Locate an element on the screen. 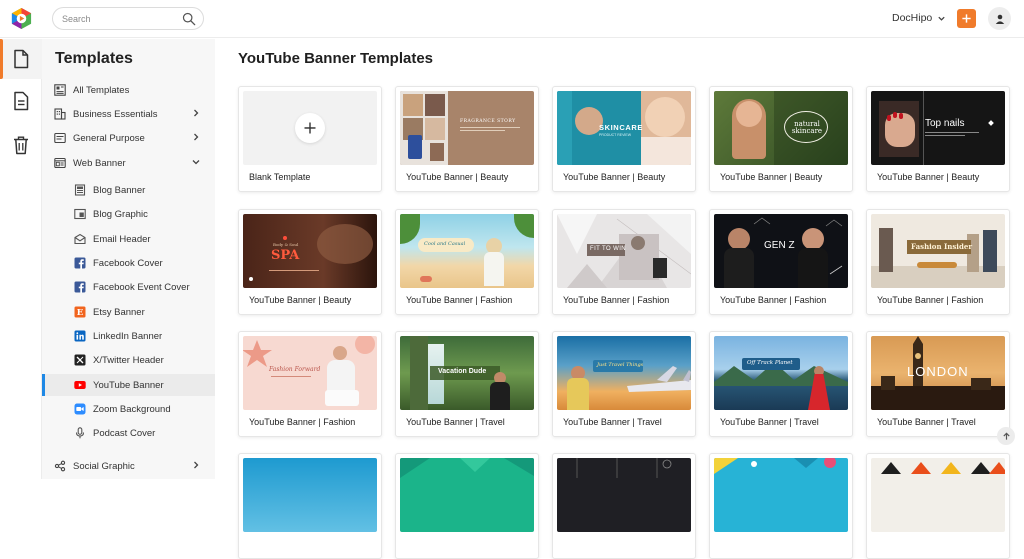 The width and height of the screenshot is (1024, 559). etsy-icon: E is located at coordinates (79, 312).